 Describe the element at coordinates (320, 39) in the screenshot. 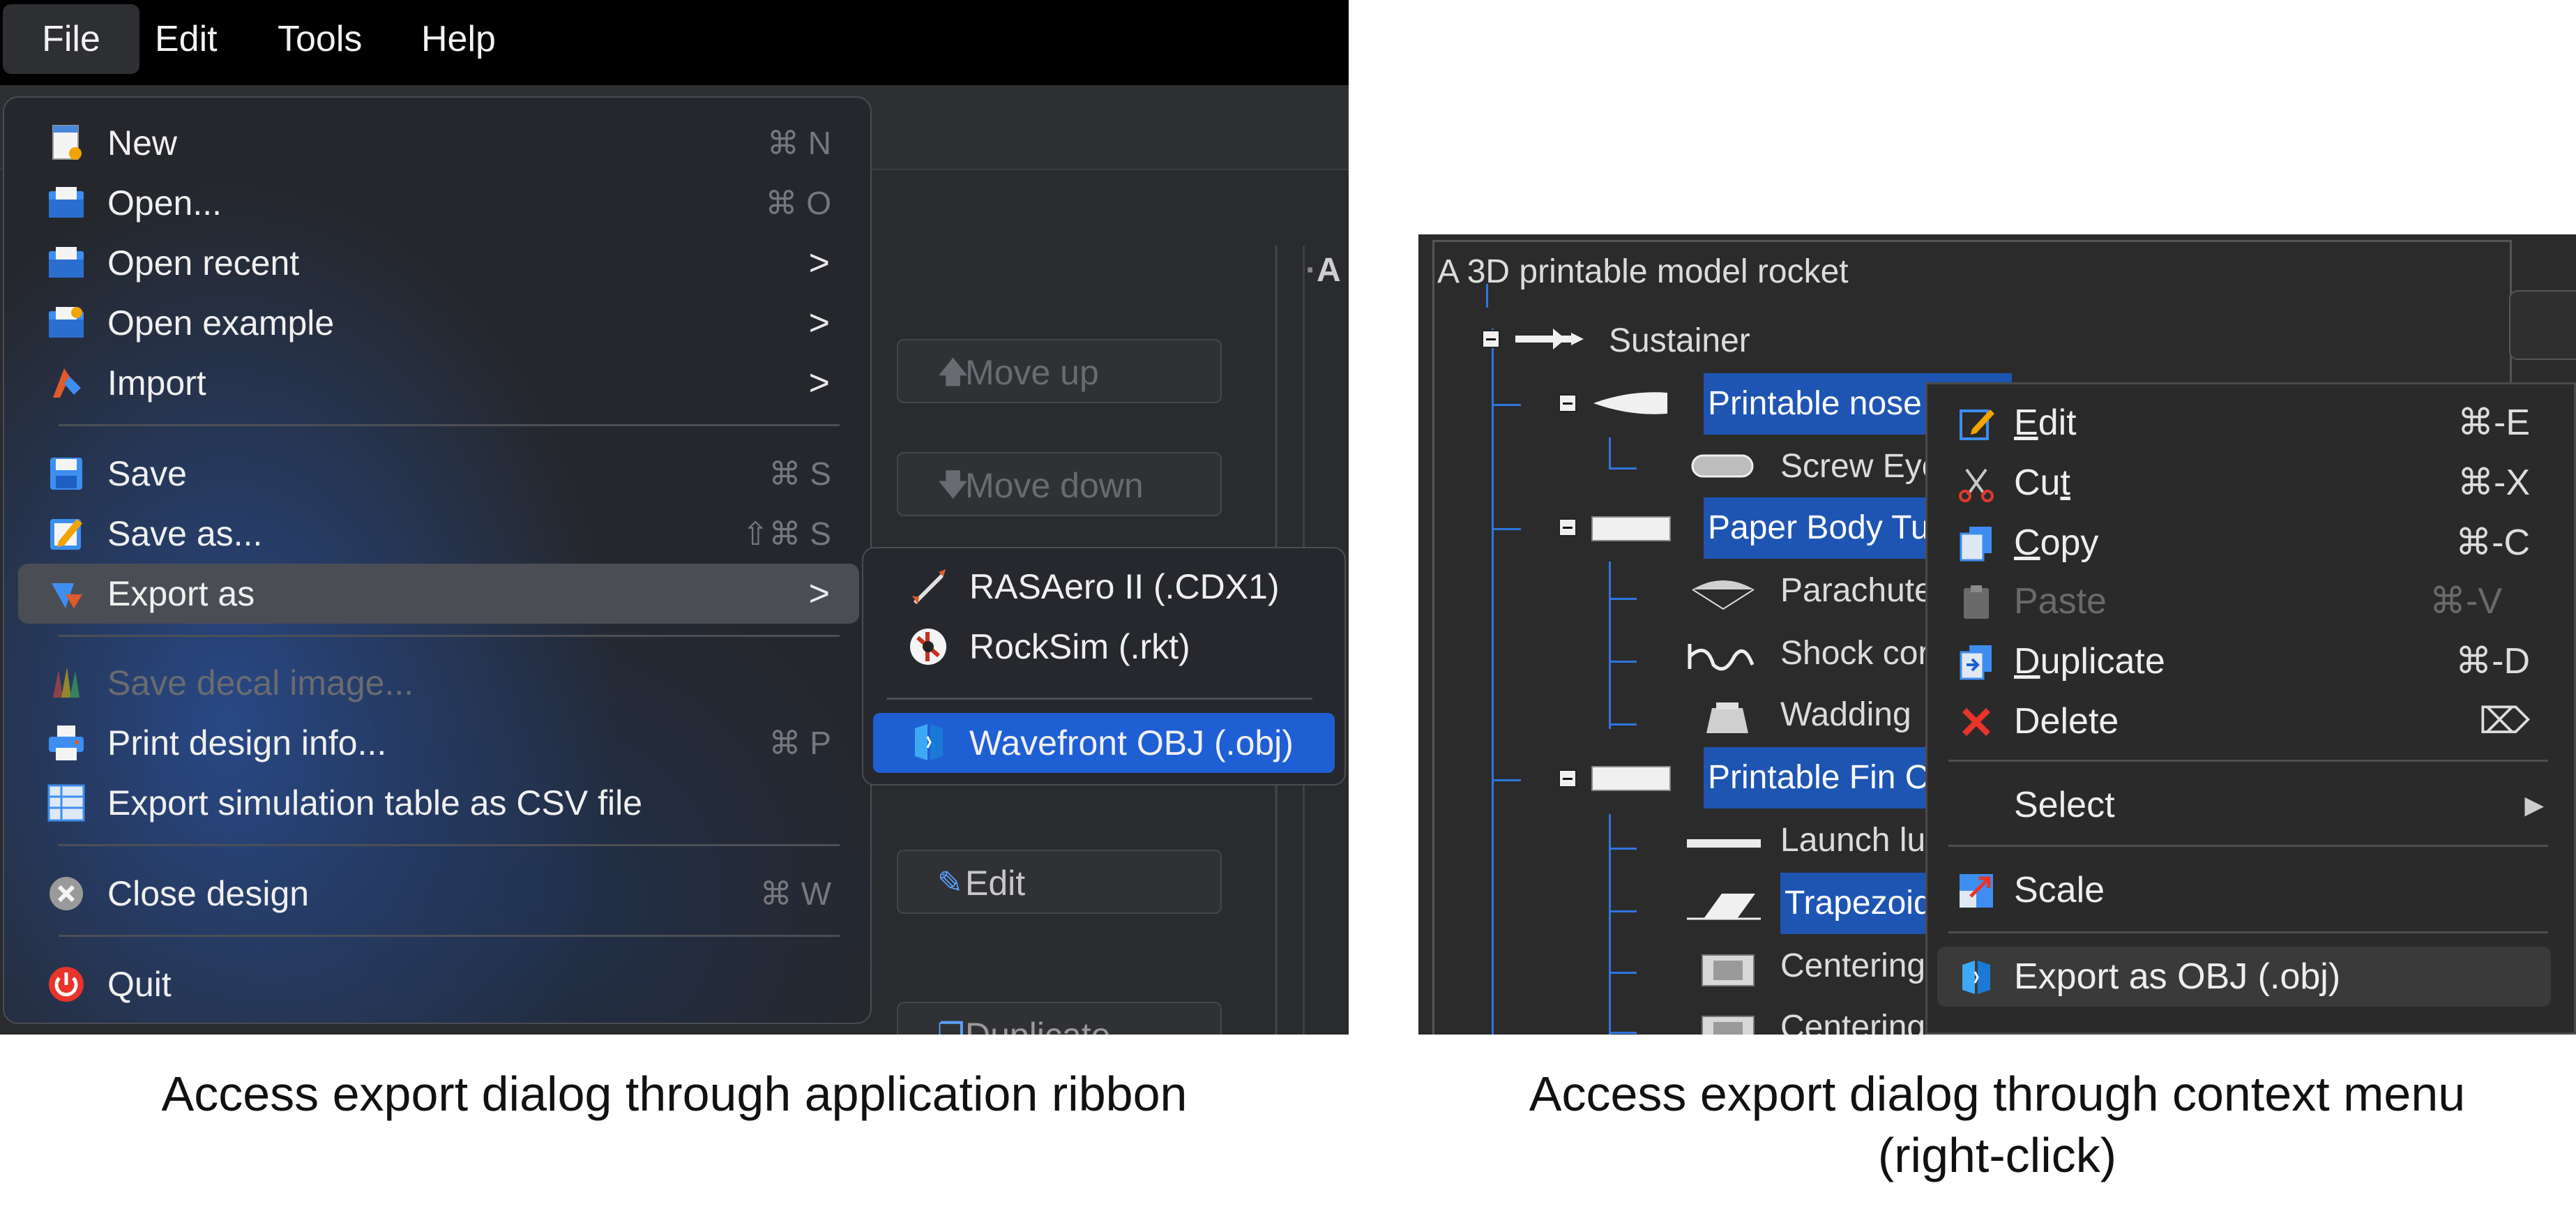

I see `menubar-tools: Tools` at that location.